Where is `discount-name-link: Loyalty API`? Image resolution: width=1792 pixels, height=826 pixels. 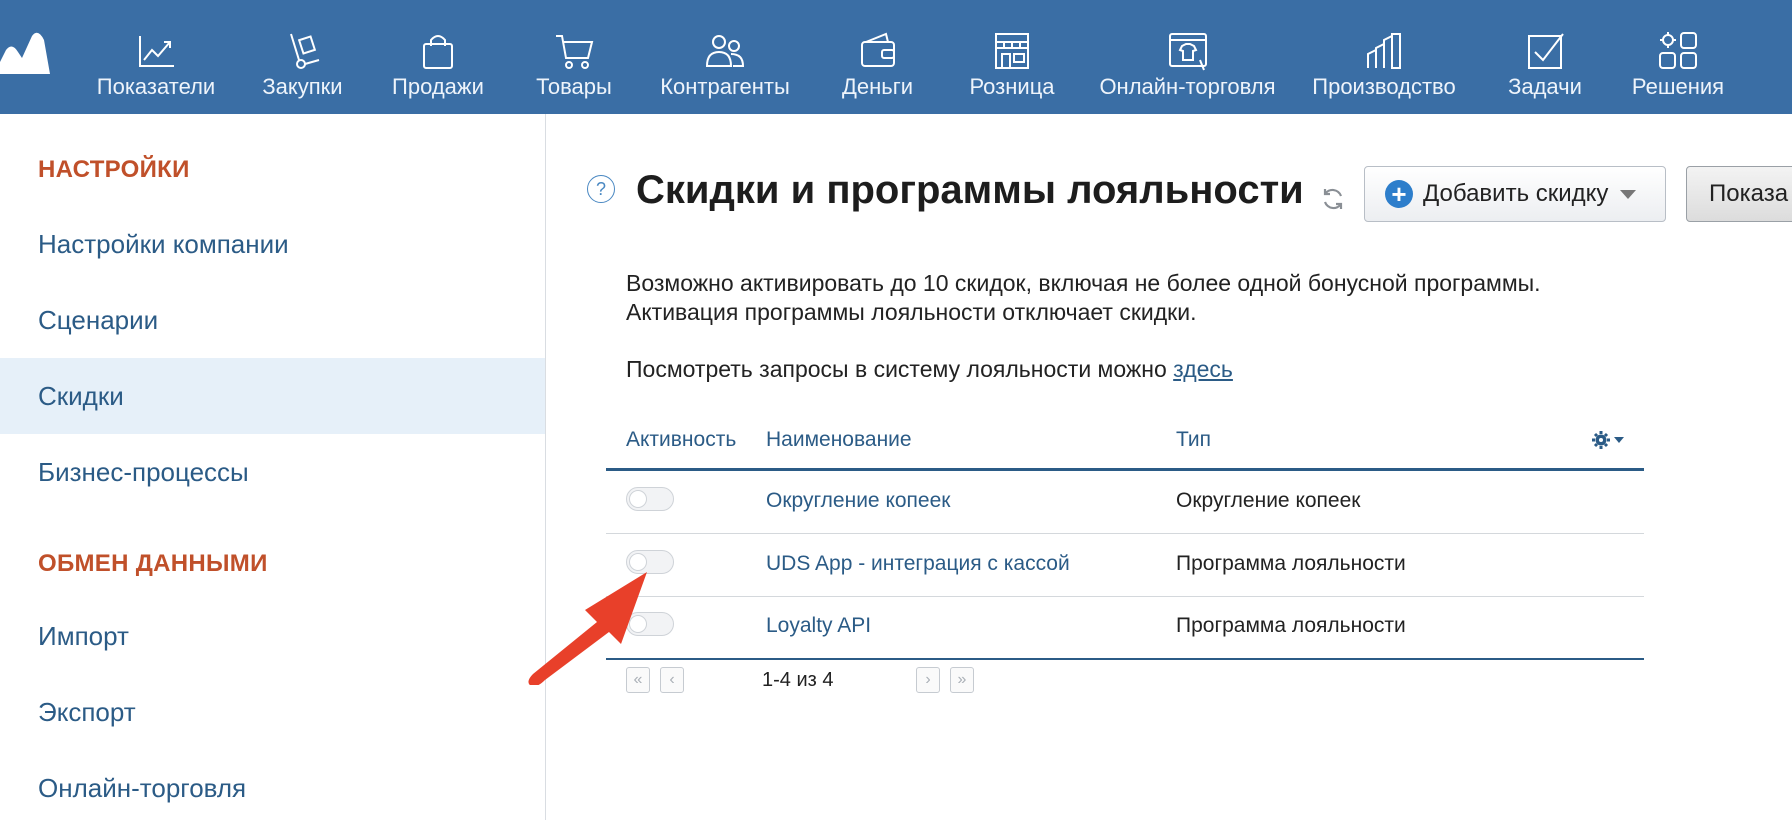
discount-name-link: Loyalty API is located at coordinates (818, 626).